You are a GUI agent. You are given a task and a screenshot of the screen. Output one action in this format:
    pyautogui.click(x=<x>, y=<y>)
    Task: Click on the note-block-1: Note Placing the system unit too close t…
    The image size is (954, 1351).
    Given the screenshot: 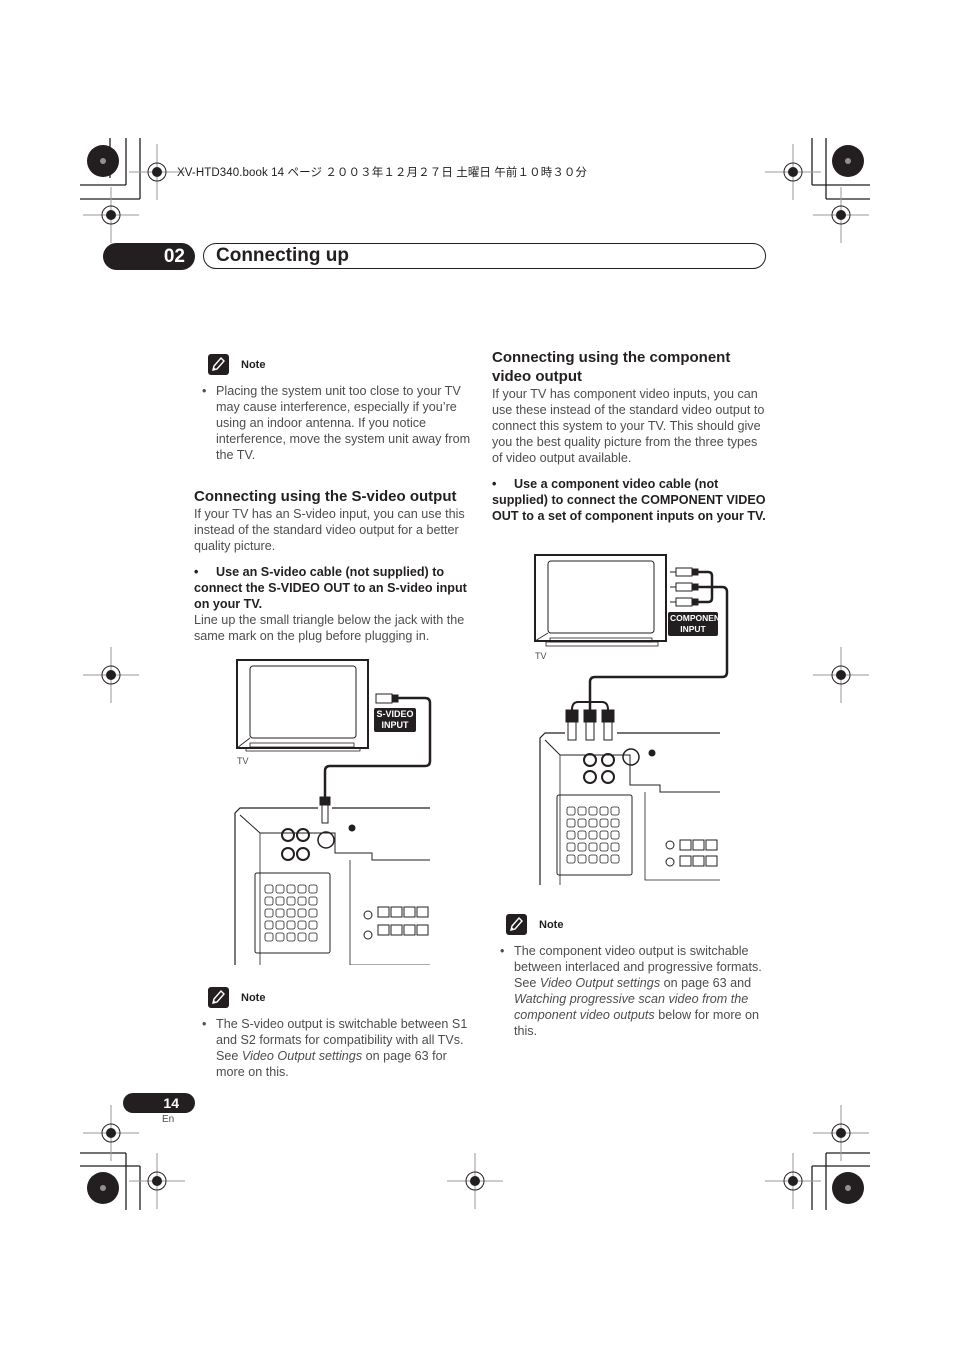 What is the action you would take?
    pyautogui.click(x=334, y=408)
    